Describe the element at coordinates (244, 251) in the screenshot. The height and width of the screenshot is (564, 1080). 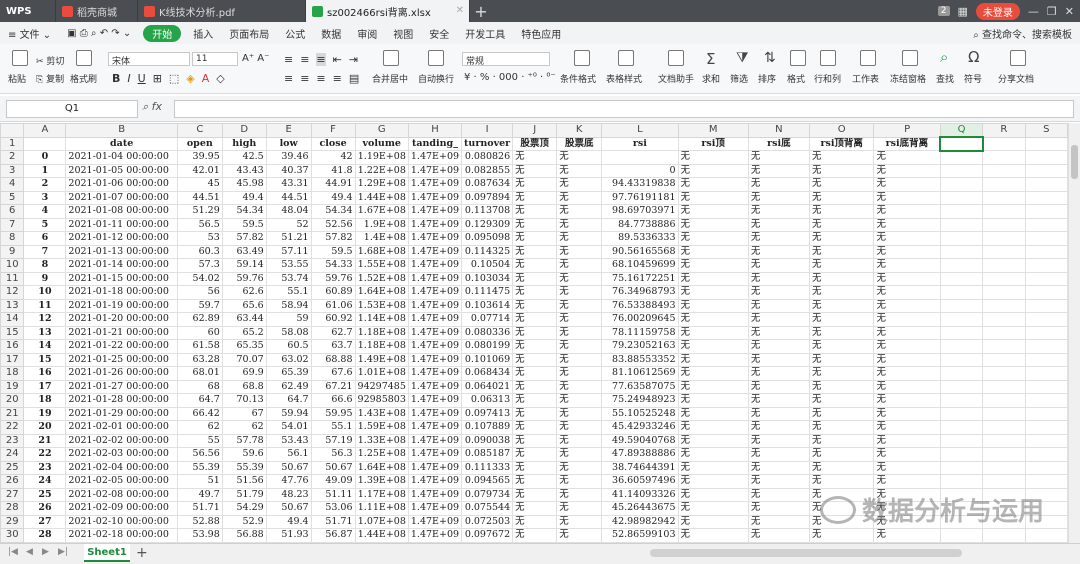
I see `cell: 63.49` at that location.